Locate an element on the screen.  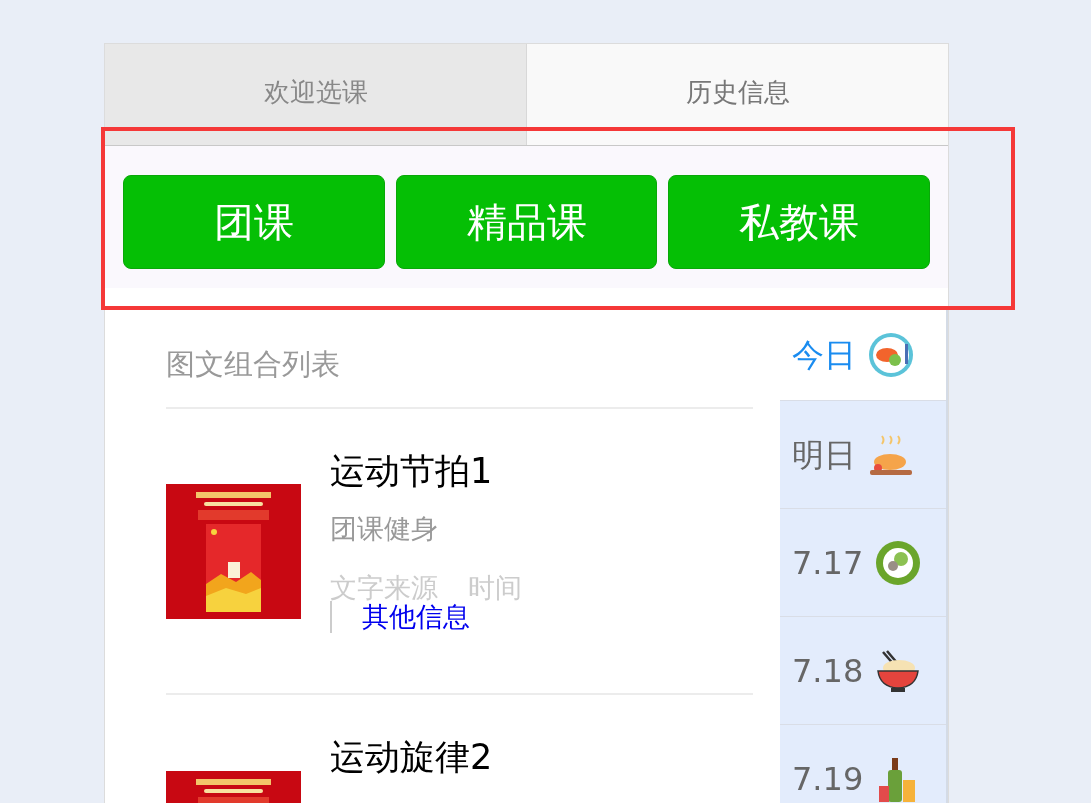
day-menu-item: 7.19 is located at coordinates (863, 763).